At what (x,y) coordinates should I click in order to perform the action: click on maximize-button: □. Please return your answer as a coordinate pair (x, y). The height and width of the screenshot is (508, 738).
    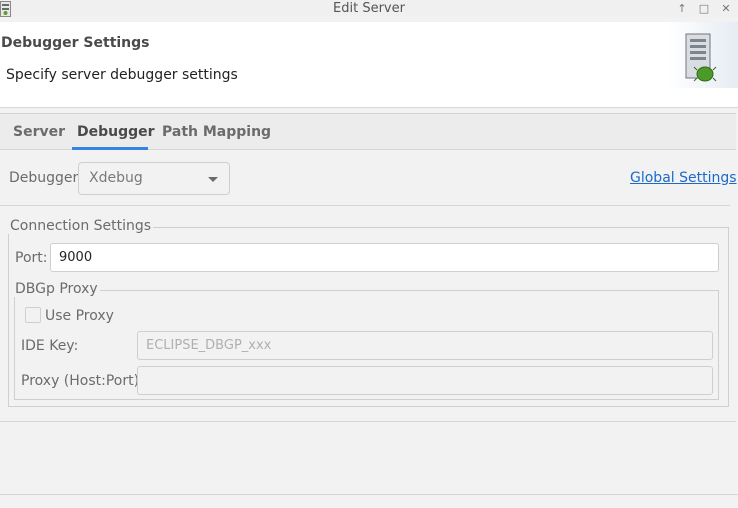
    Looking at the image, I should click on (704, 8).